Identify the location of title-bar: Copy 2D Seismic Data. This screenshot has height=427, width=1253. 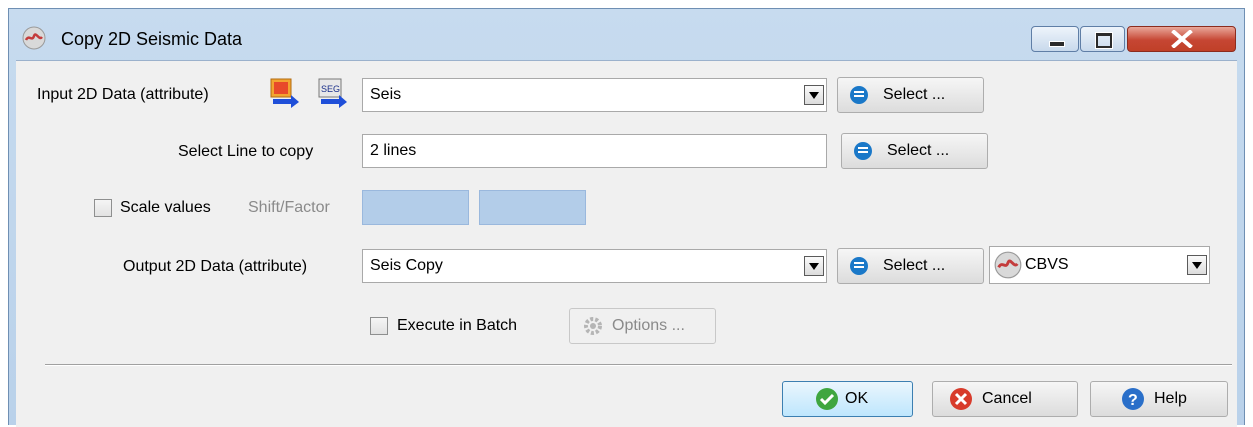
(626, 34).